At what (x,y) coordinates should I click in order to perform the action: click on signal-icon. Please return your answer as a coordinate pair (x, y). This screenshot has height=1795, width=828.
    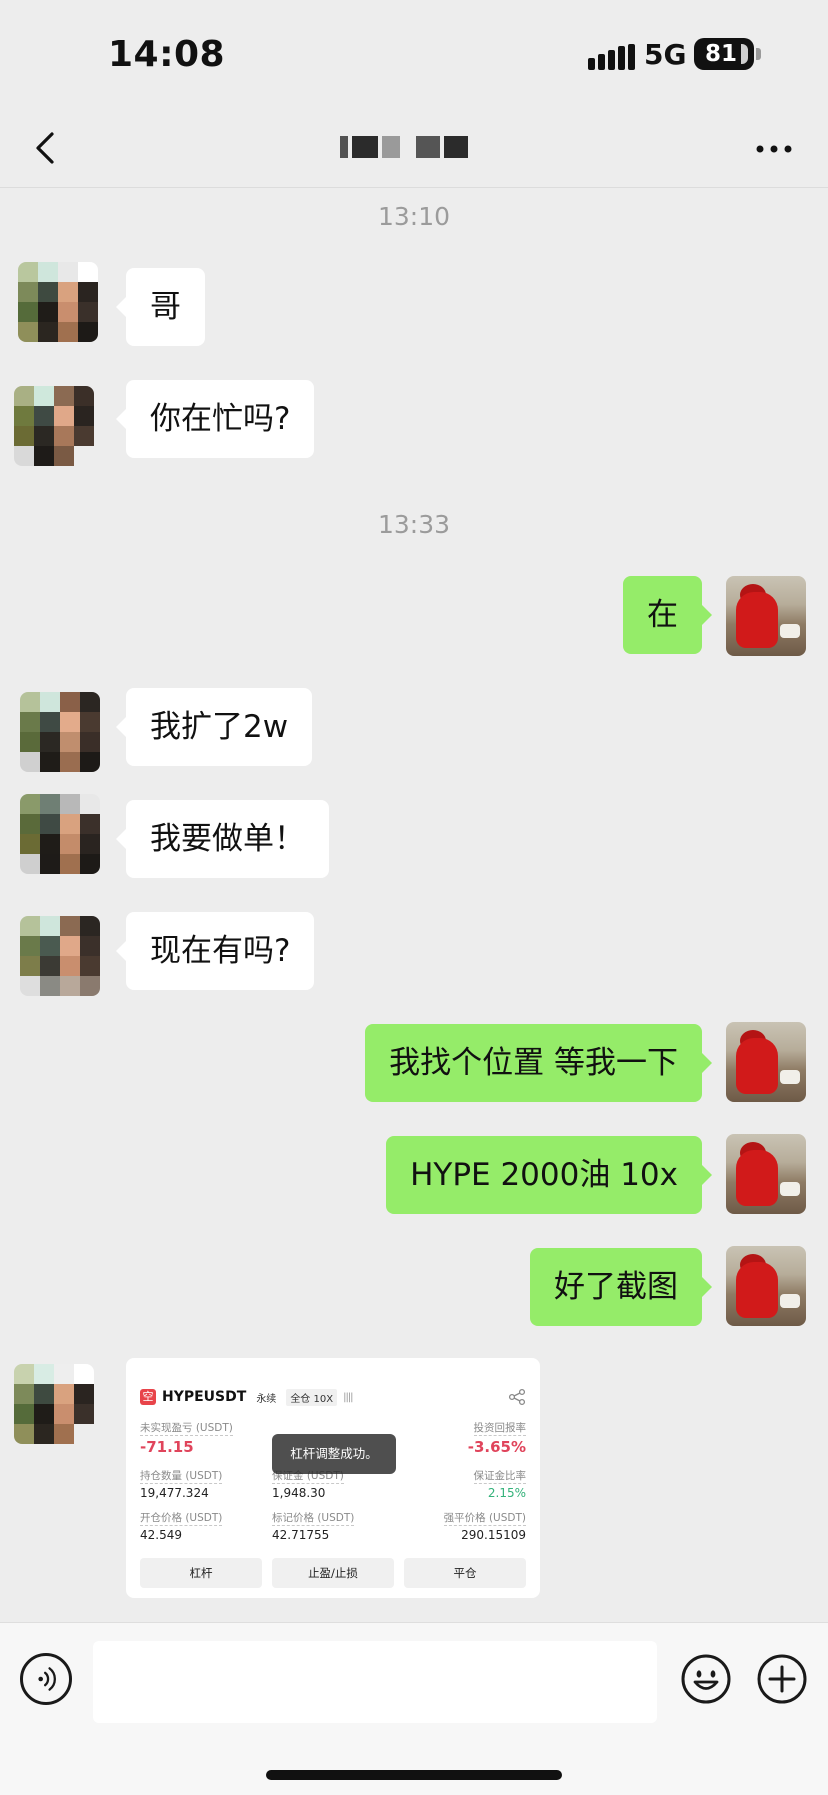
    Looking at the image, I should click on (612, 57).